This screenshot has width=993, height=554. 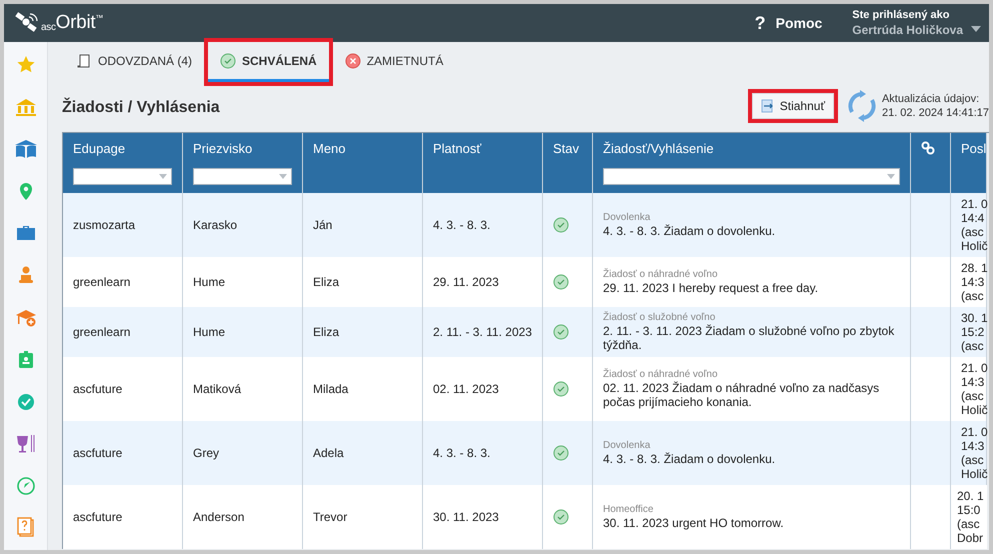 I want to click on table-cell: 28. 1 14:3 (asc, so click(x=969, y=282).